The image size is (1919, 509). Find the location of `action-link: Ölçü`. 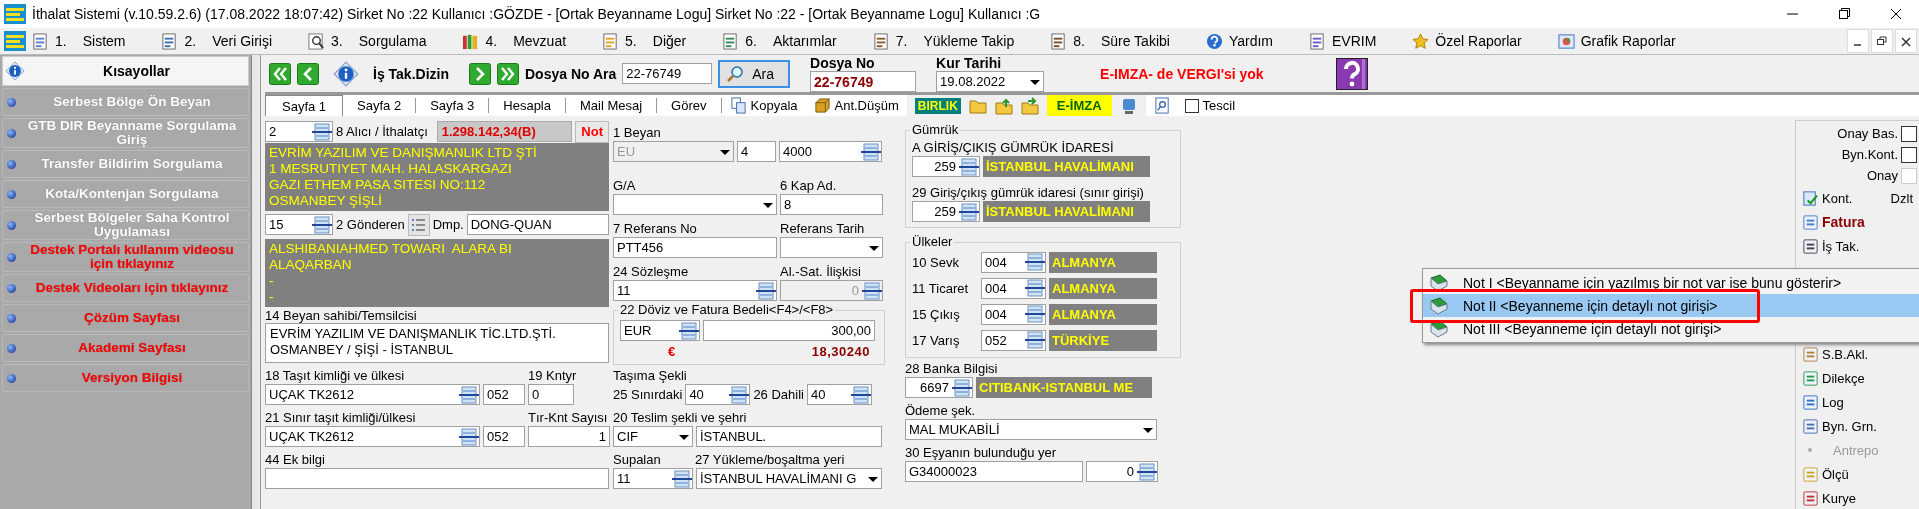

action-link: Ölçü is located at coordinates (1835, 474).